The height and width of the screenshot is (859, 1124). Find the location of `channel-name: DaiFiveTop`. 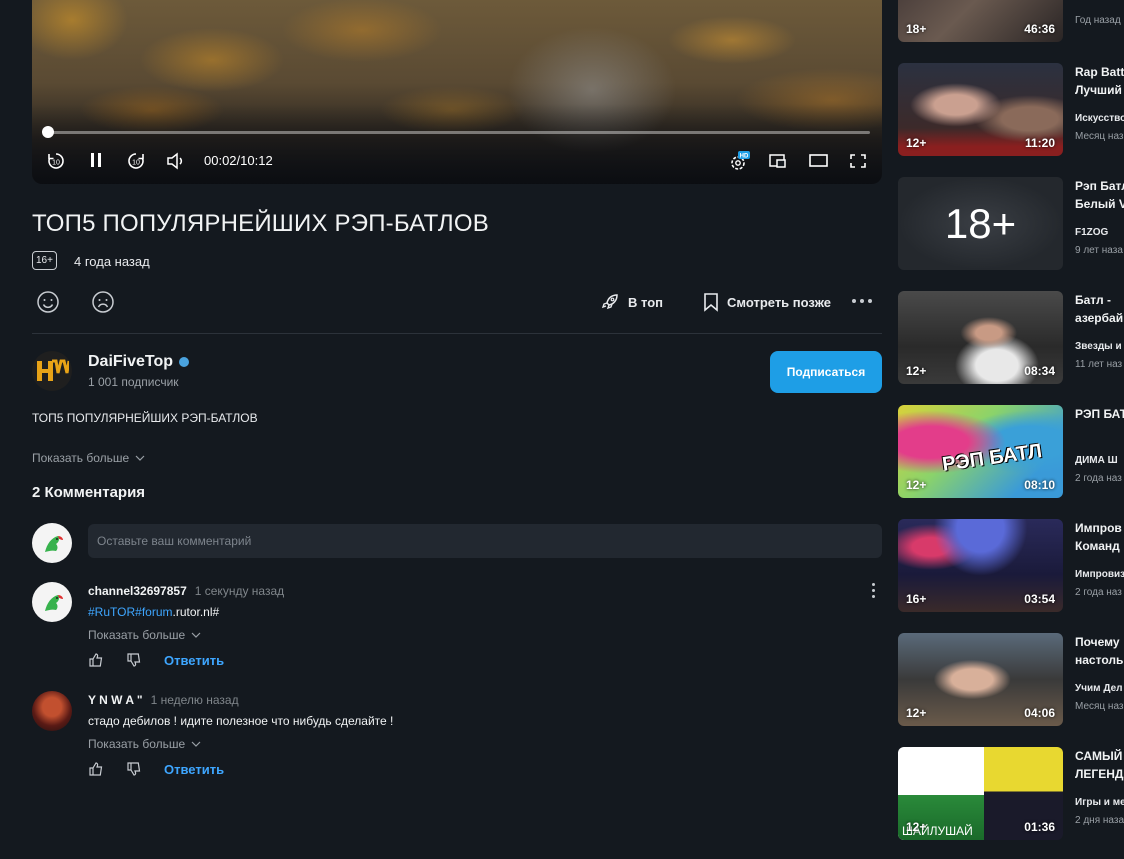

channel-name: DaiFiveTop is located at coordinates (130, 362).